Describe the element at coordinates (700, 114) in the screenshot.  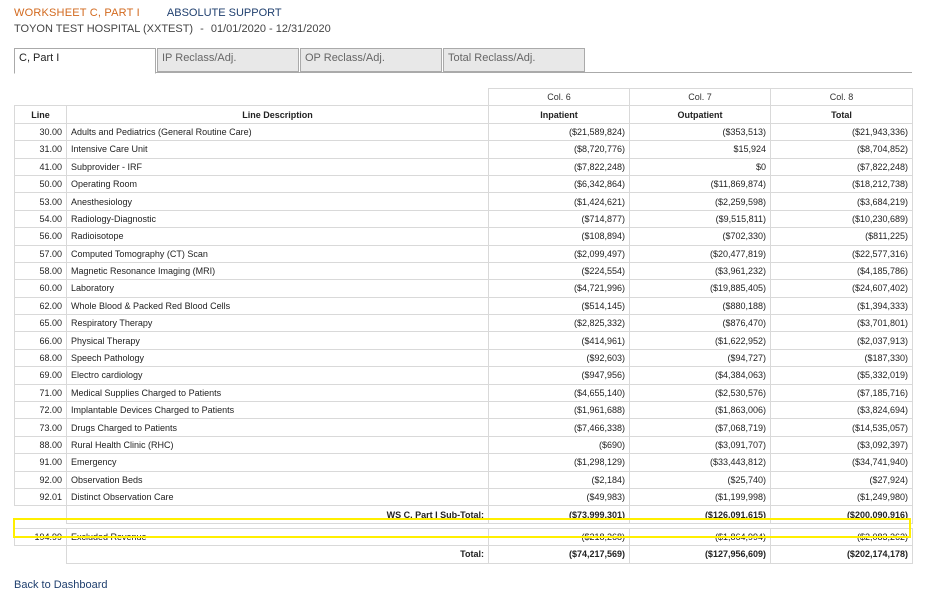
I see `header-outpatient: Outpatient` at that location.